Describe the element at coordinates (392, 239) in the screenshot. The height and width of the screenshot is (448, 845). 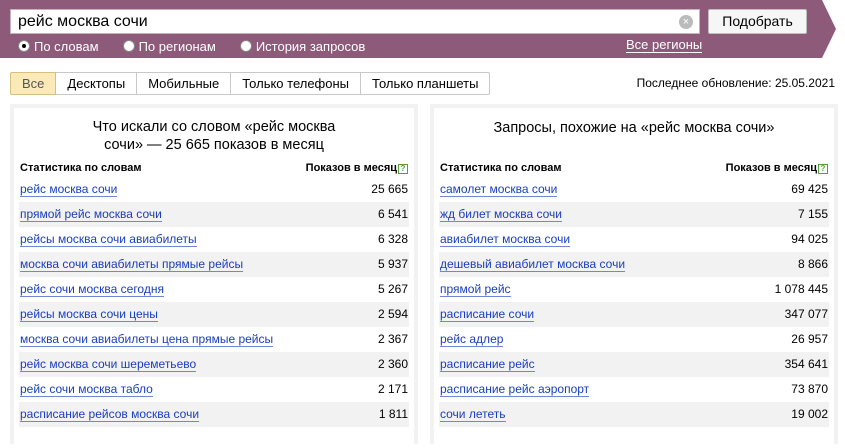
I see `shows-count: 6 328` at that location.